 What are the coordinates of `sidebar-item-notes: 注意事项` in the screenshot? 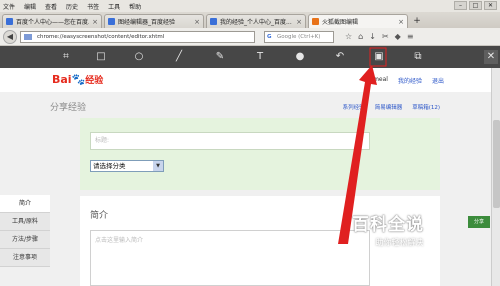 It's located at (25, 258).